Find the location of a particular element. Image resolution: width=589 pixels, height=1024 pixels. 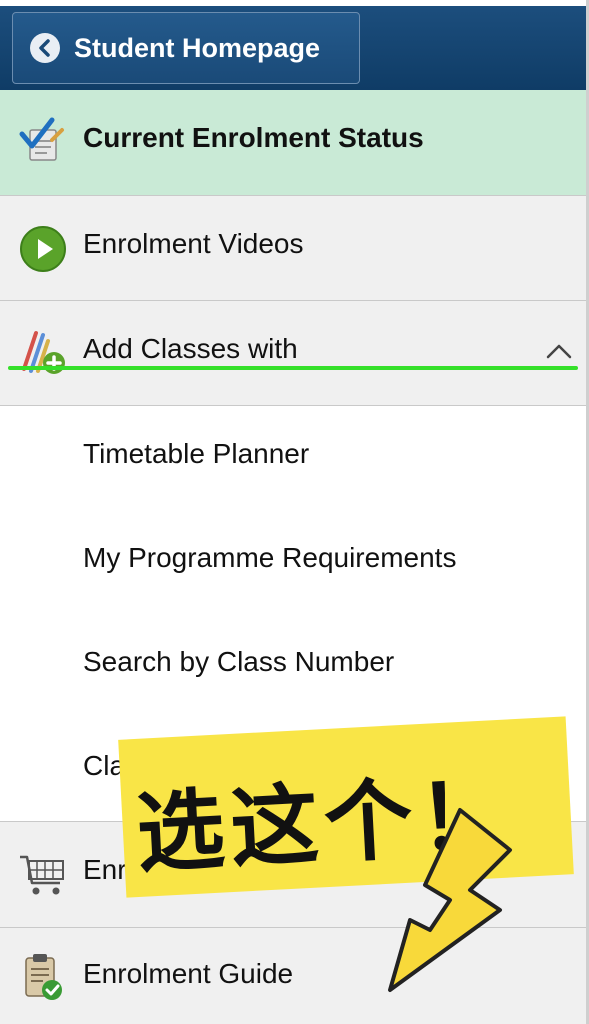

submenu-item-programme-requirements: My Programme Requirements is located at coordinates (269, 558).